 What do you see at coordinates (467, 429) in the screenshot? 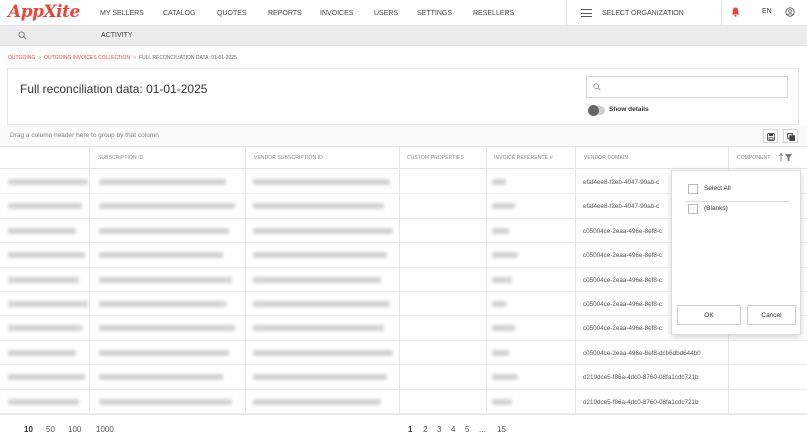
I see `page-number: 5` at bounding box center [467, 429].